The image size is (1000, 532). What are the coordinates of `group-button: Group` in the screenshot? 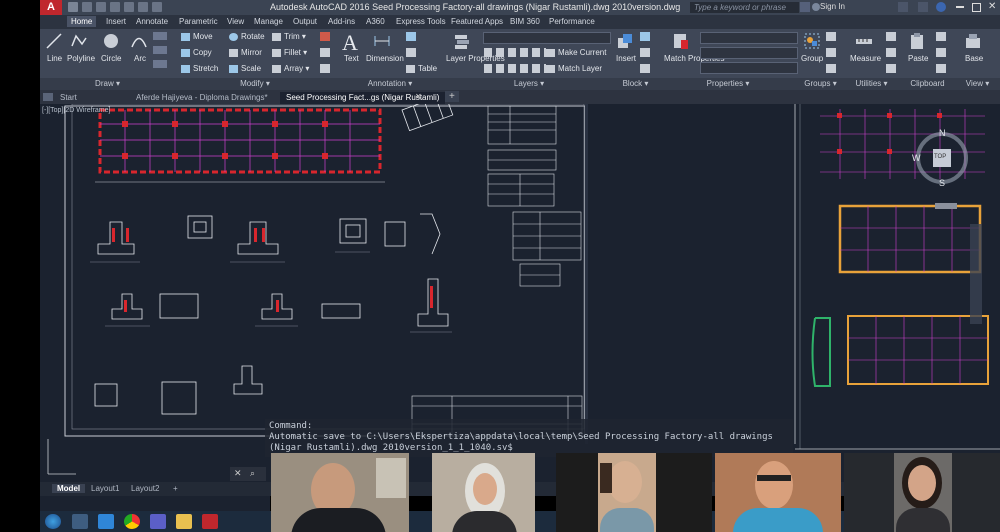 It's located at (812, 58).